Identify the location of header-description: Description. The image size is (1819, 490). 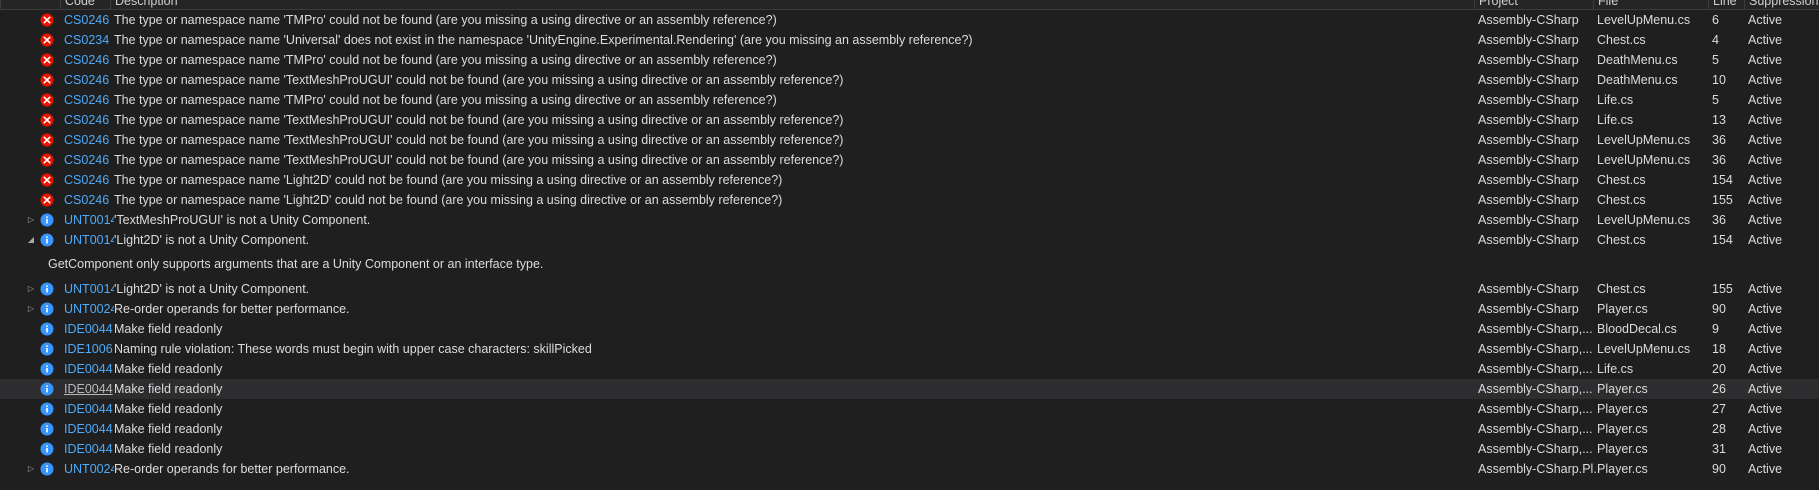
(794, 5).